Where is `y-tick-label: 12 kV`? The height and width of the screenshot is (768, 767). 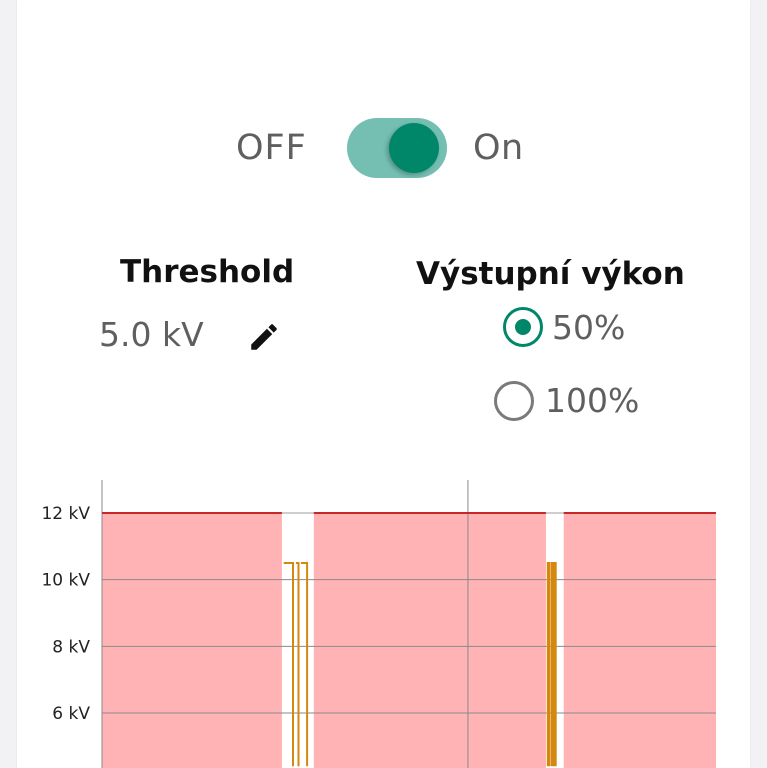 y-tick-label: 12 kV is located at coordinates (65, 514).